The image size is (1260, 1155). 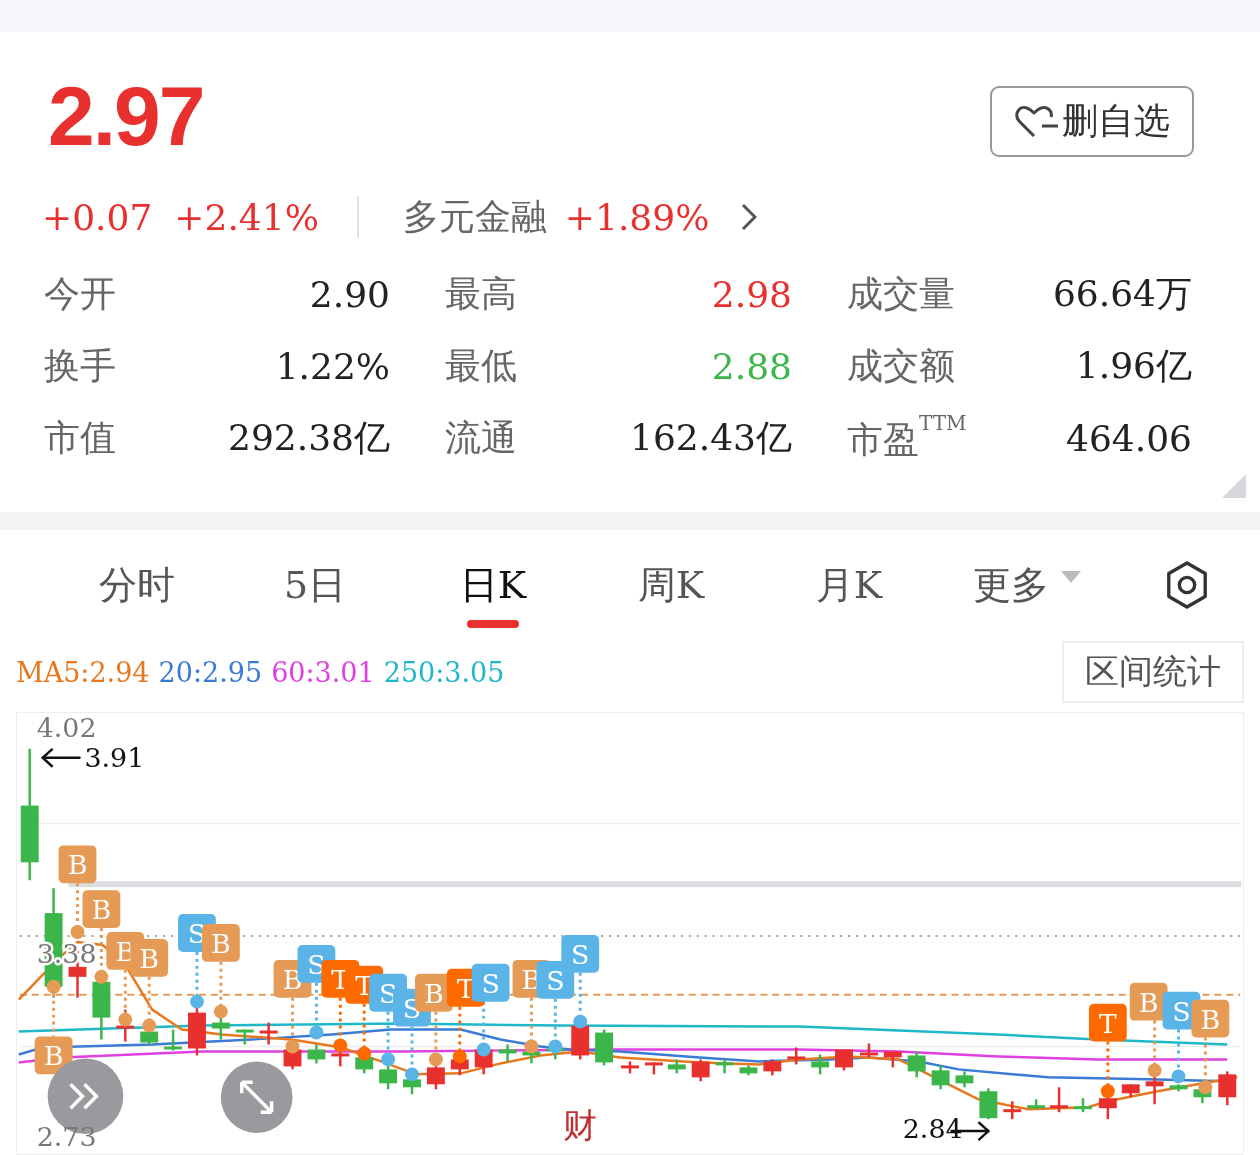 I want to click on chart-tab: 分时, so click(x=137, y=585).